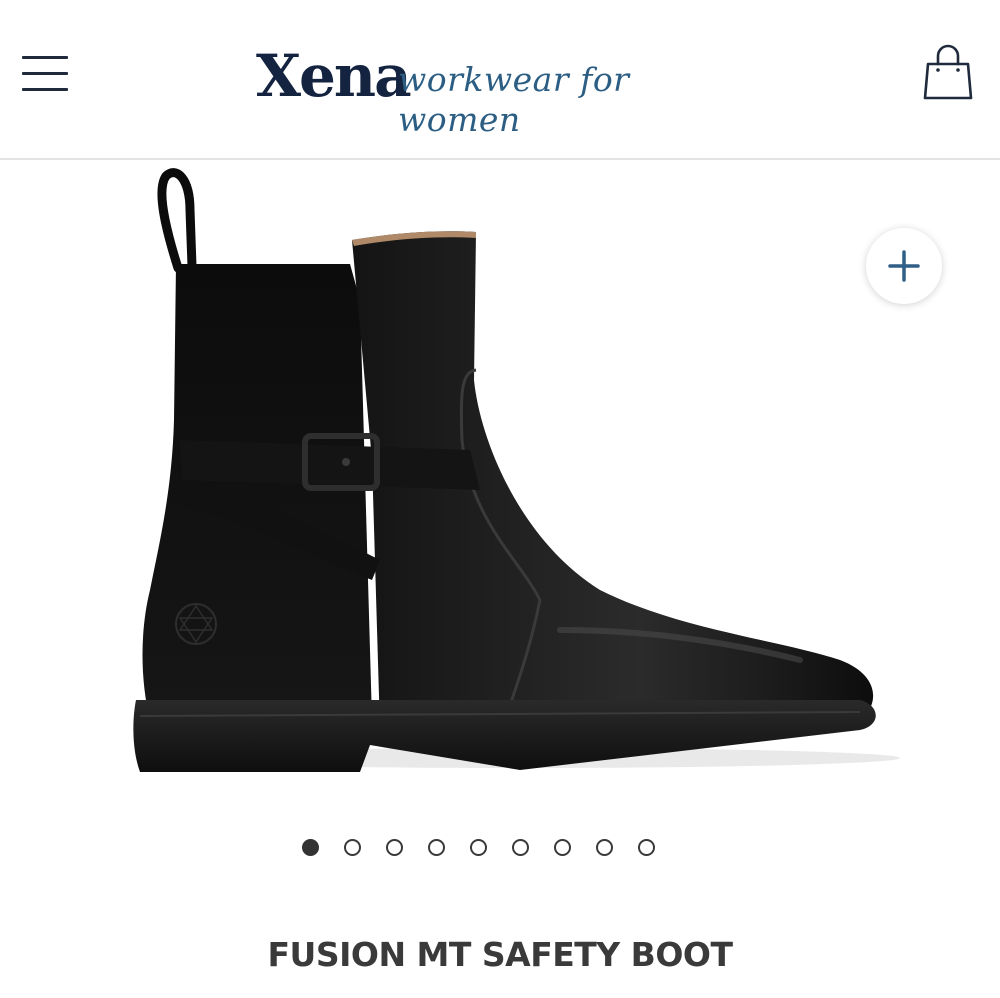 This screenshot has height=998, width=1000. I want to click on brand-name: Xena, so click(334, 76).